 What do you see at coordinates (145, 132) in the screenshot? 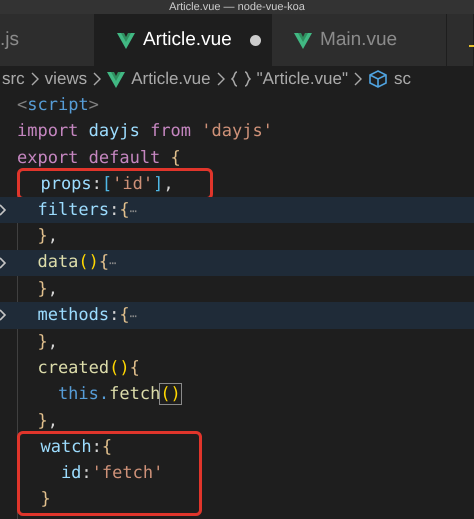
I see `code-line: import dayjs from 'dayjs'` at bounding box center [145, 132].